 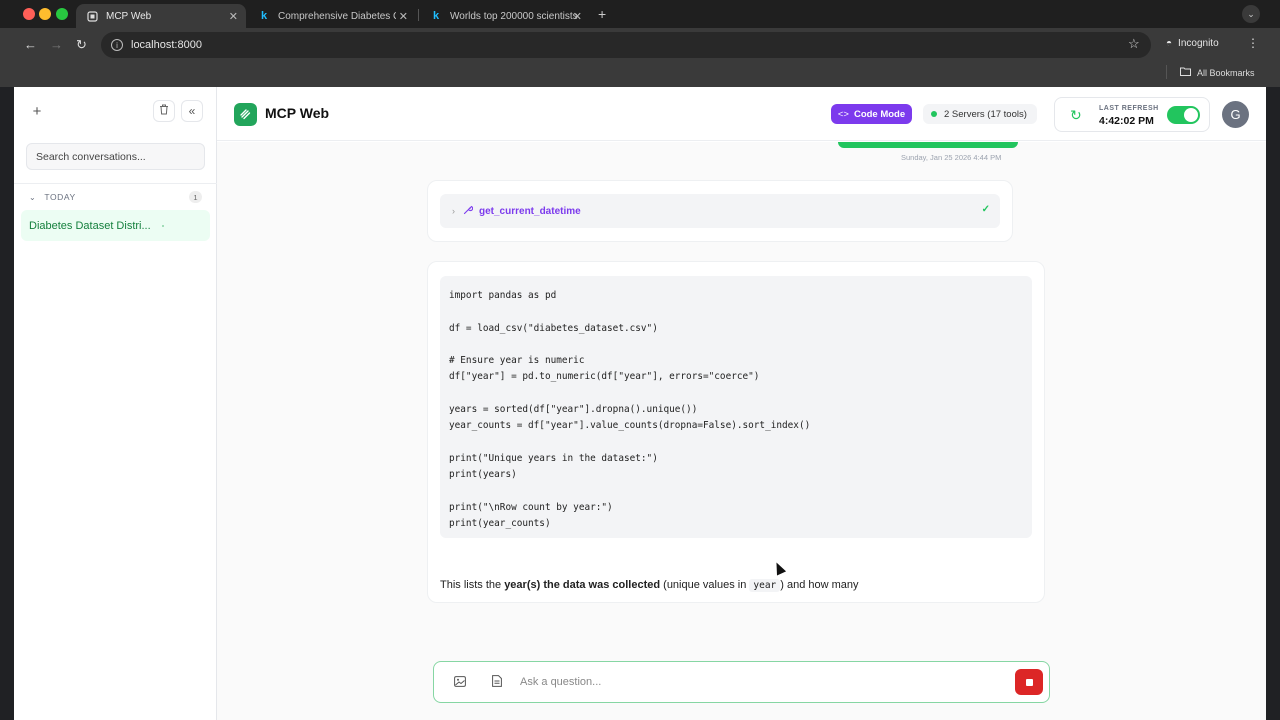 I want to click on minimize-window-button, so click(x=45, y=14).